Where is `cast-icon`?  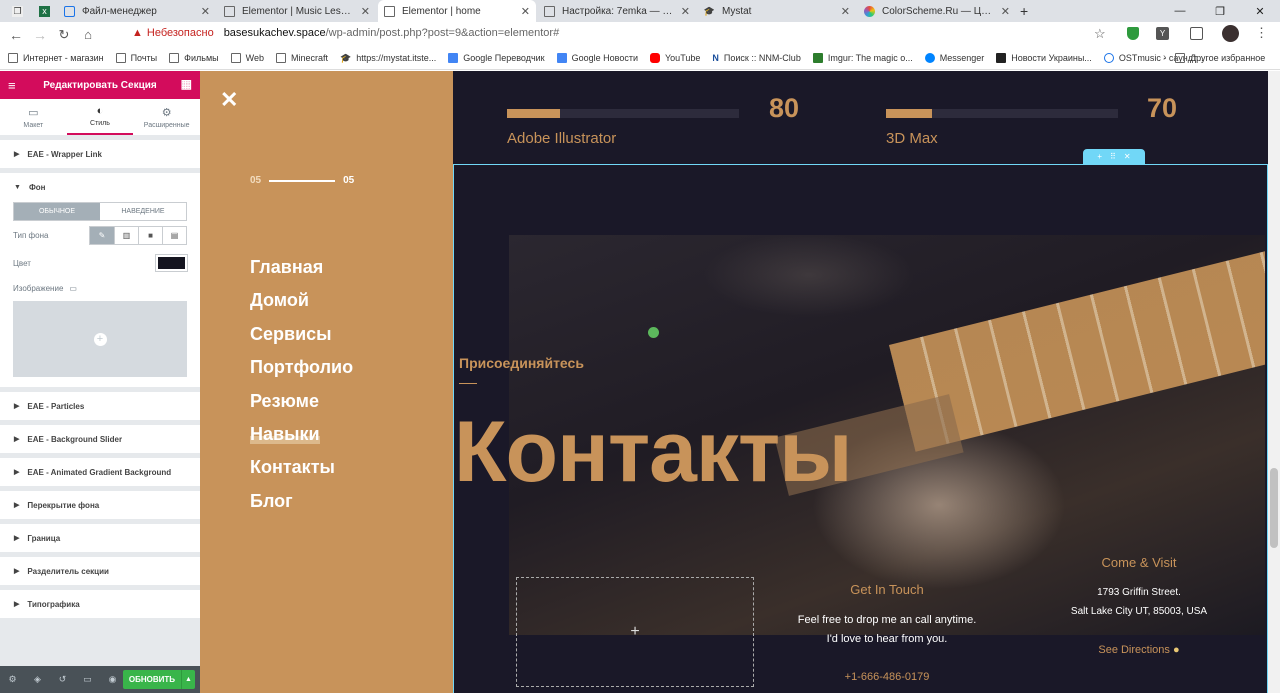
cast-icon is located at coordinates (1196, 33).